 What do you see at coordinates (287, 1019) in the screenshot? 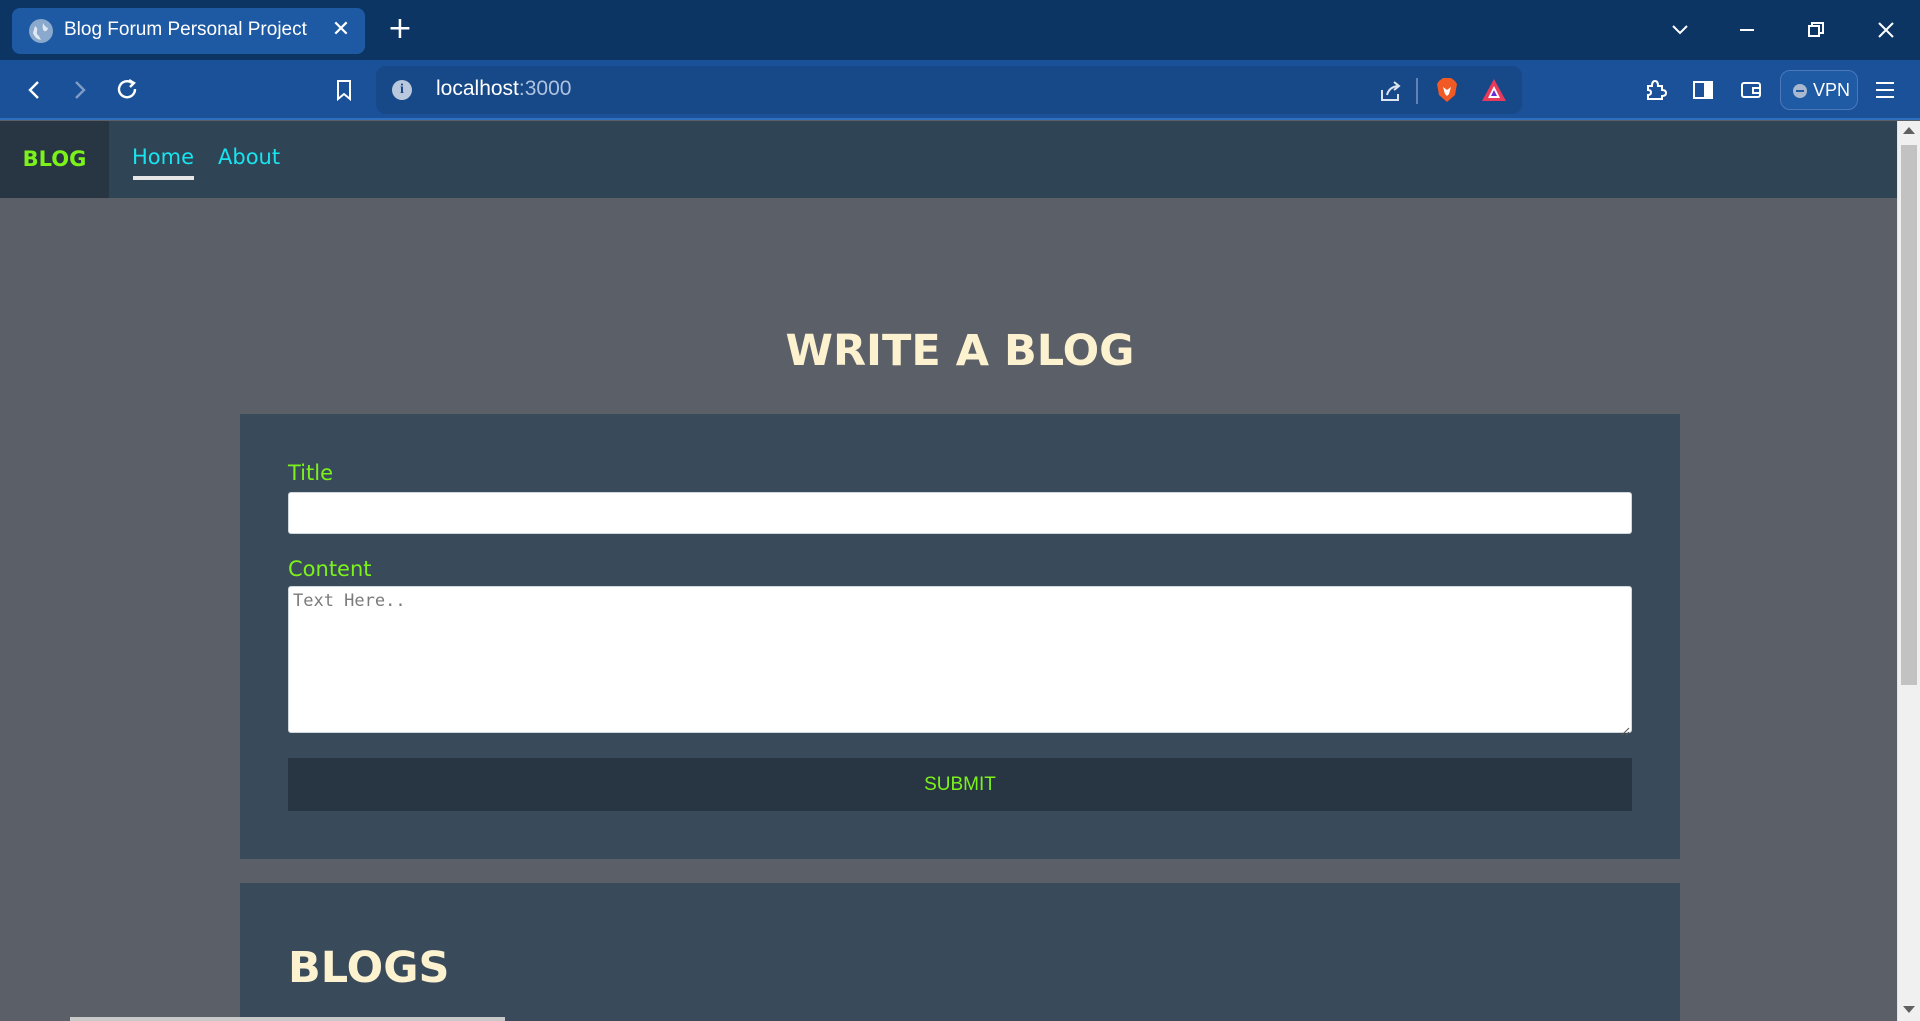
I see `horizontal-scroll-indicator` at bounding box center [287, 1019].